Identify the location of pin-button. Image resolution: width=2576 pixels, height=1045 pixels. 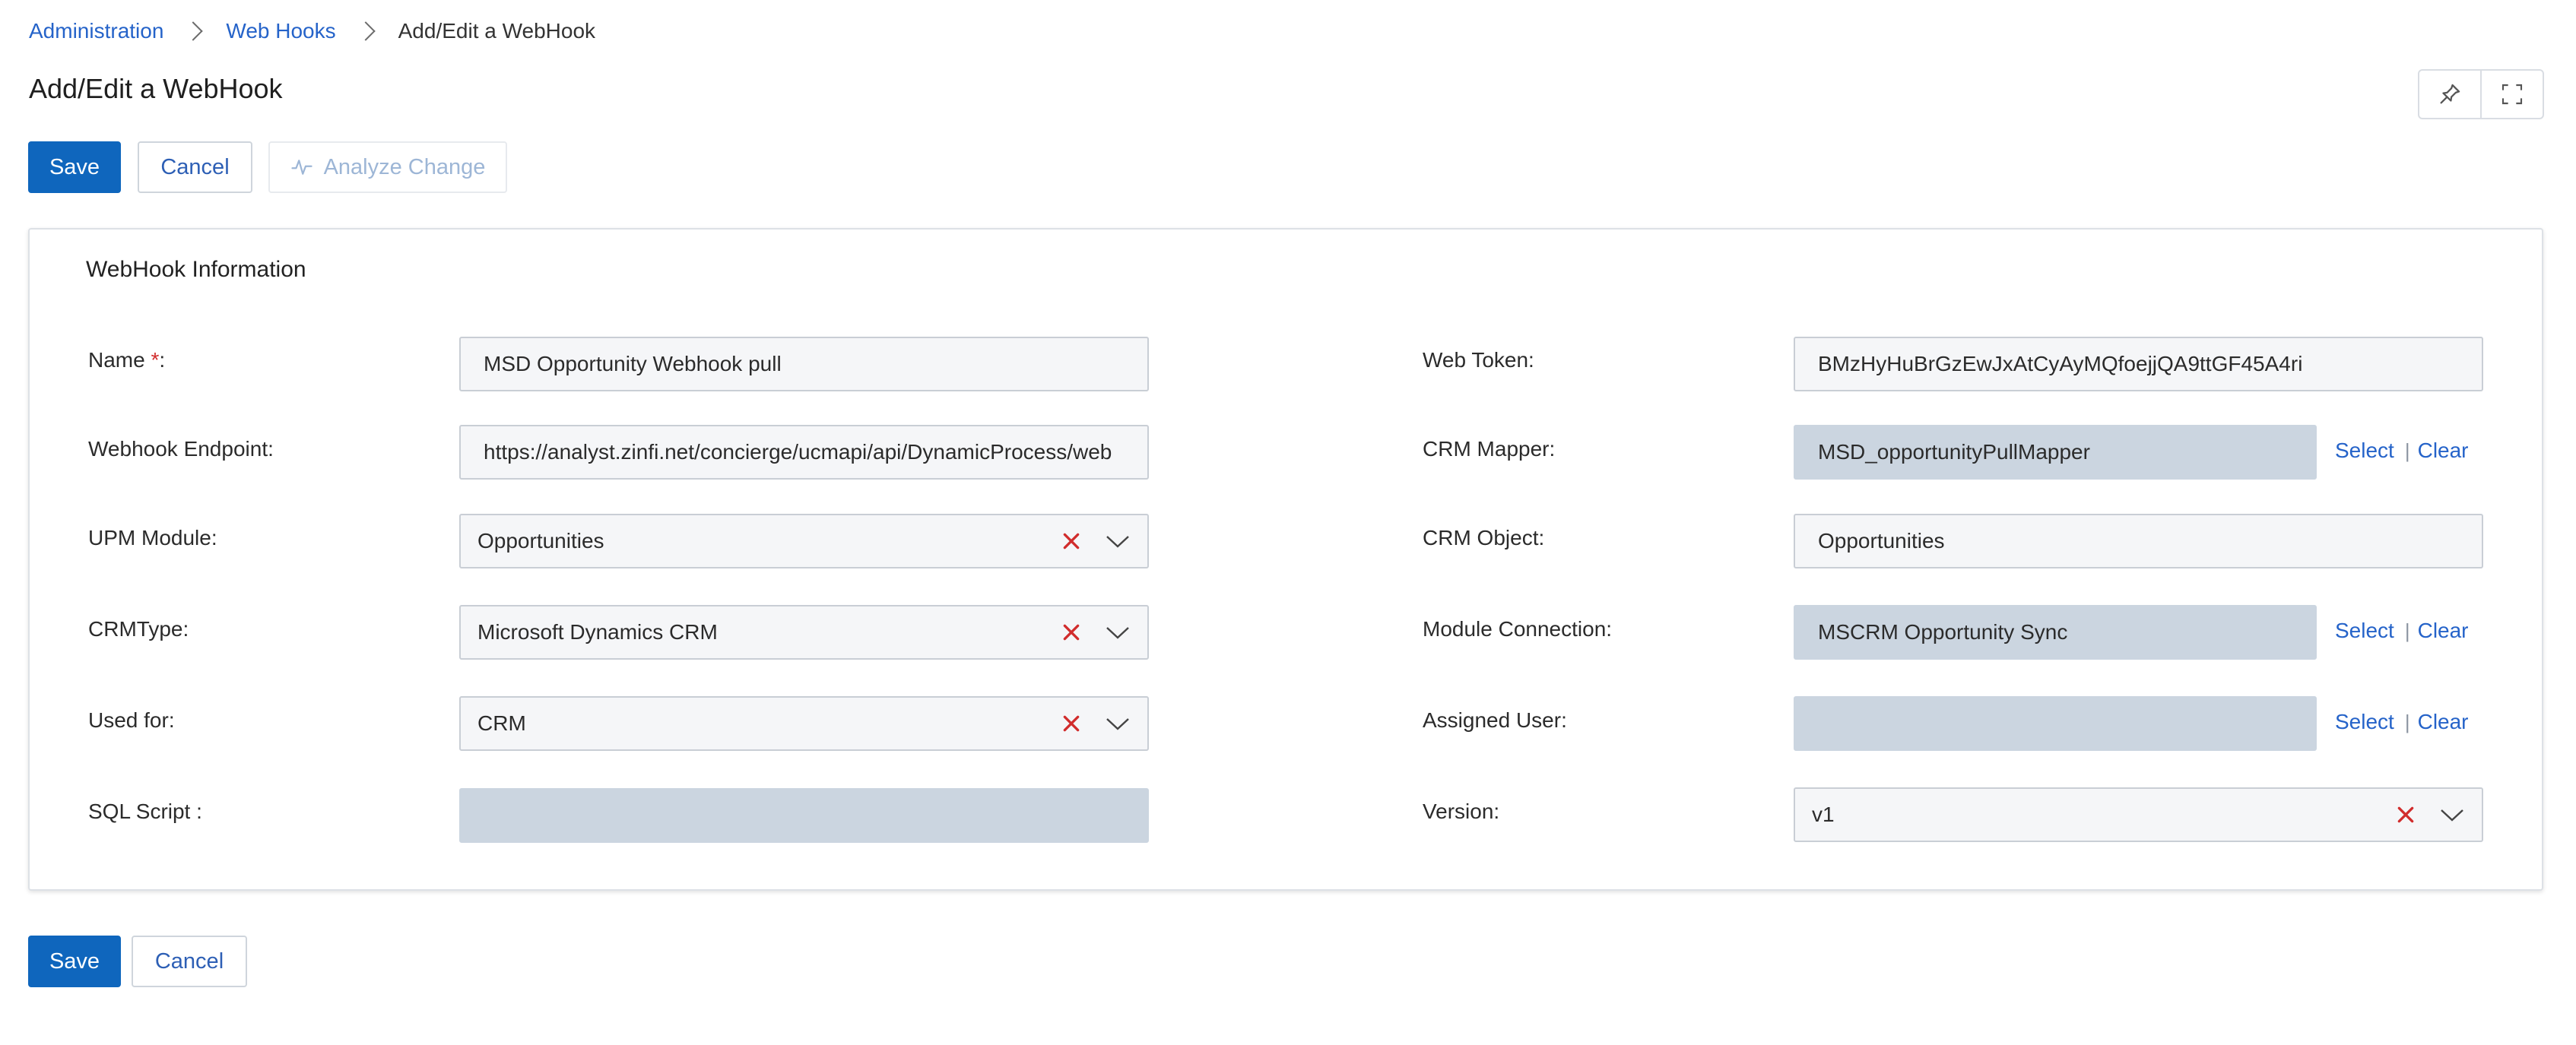
(2449, 95).